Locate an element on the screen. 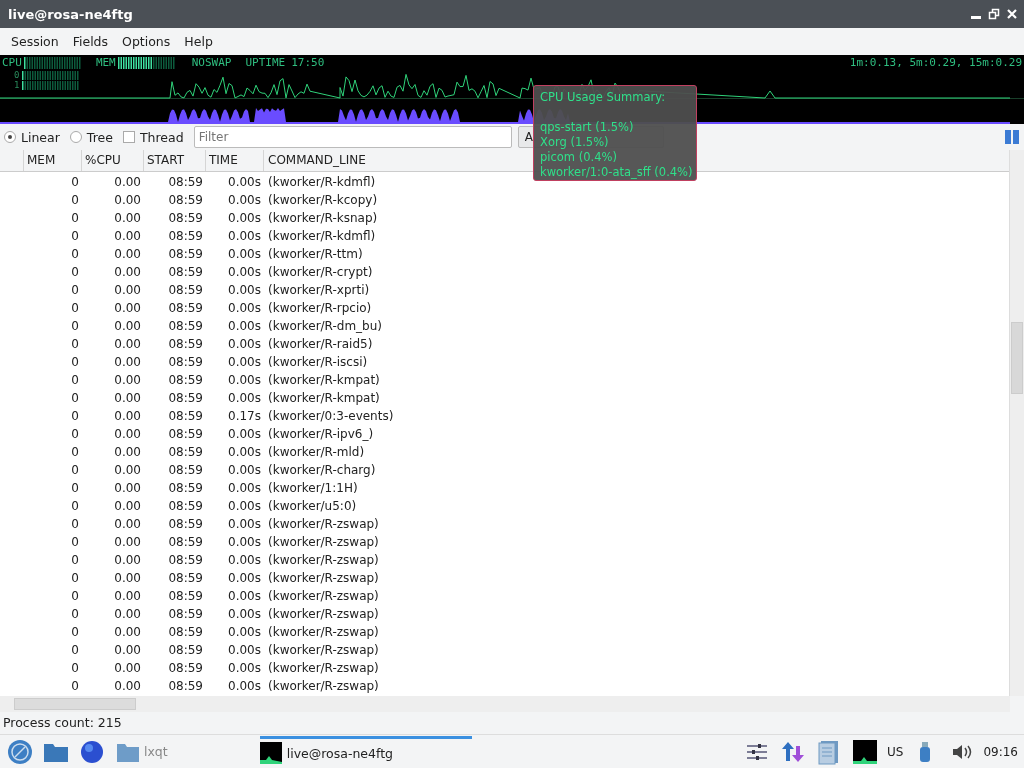 The width and height of the screenshot is (1024, 768). vertical-scrollbar is located at coordinates (1016, 423).